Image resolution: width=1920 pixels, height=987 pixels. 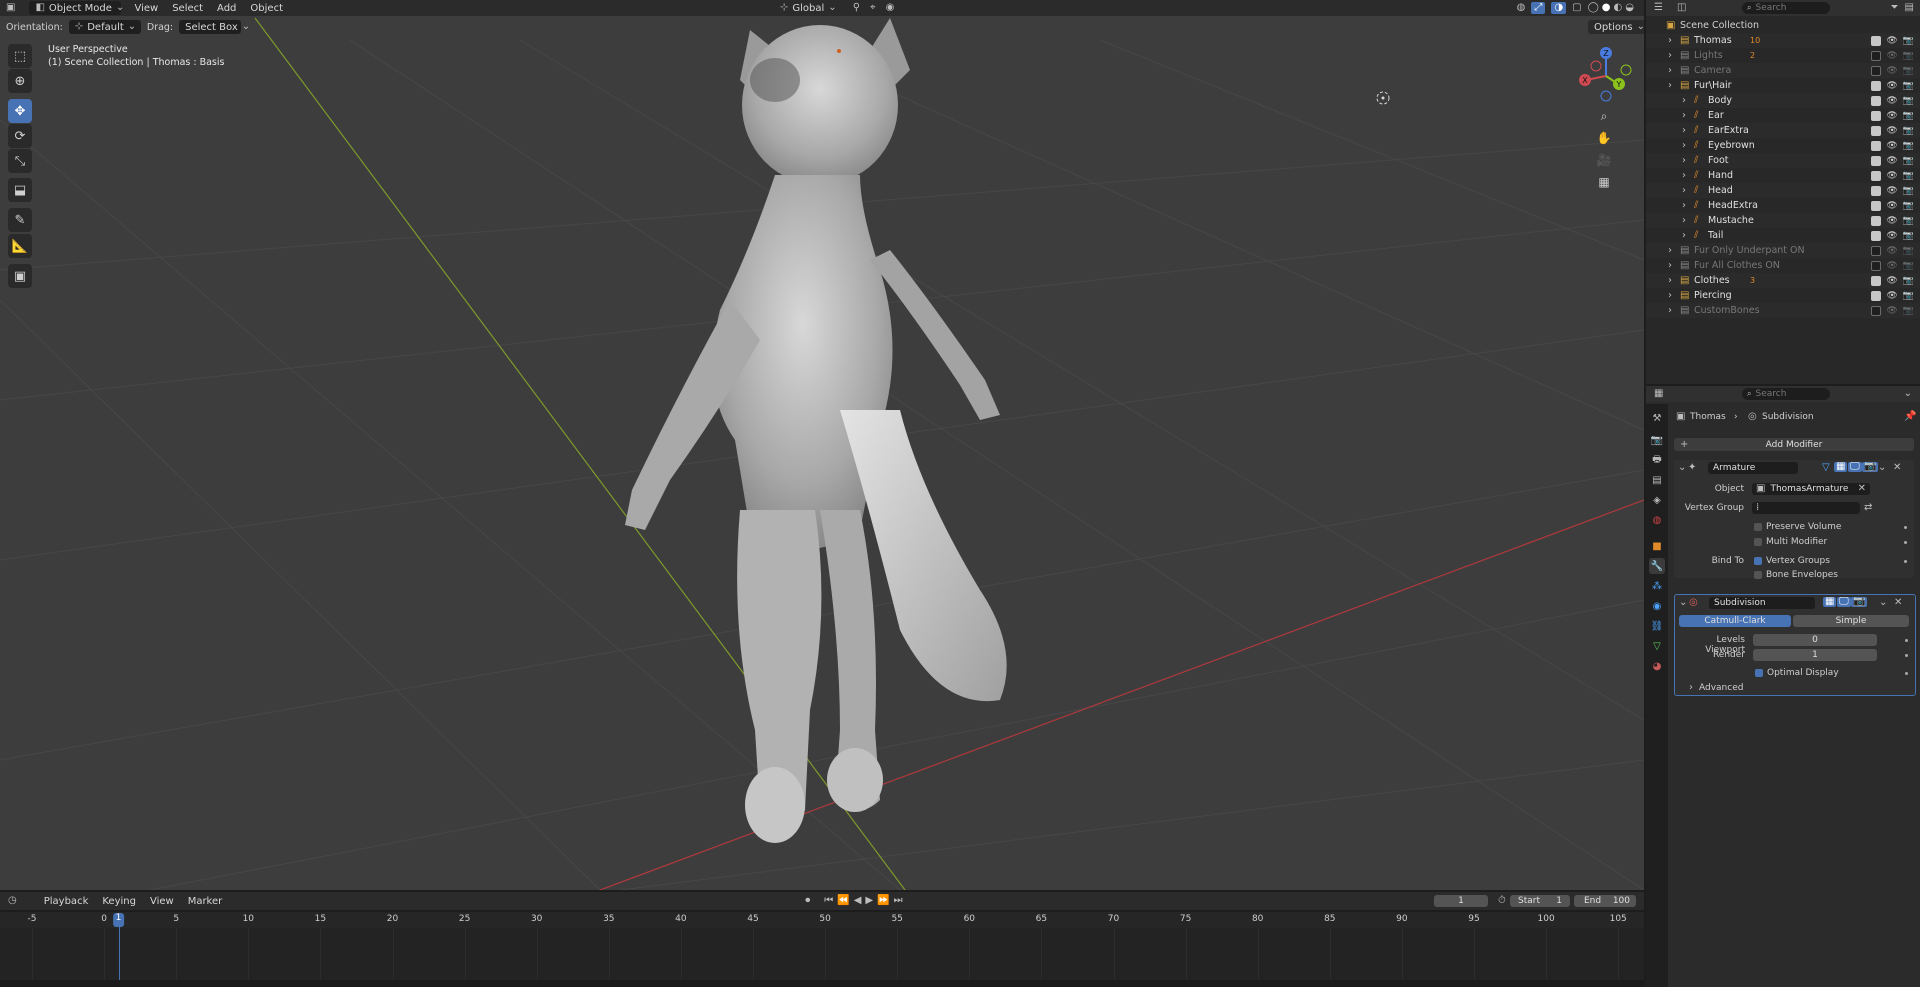 I want to click on object-tab-icon: ■, so click(x=1657, y=546).